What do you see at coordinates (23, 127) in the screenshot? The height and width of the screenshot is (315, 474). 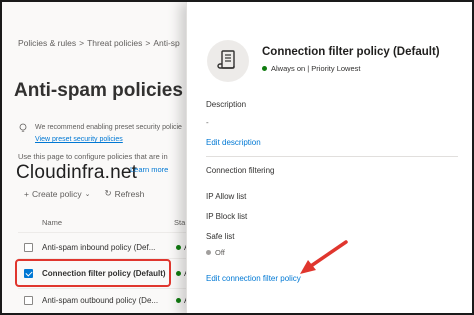 I see `lightbulb-icon` at bounding box center [23, 127].